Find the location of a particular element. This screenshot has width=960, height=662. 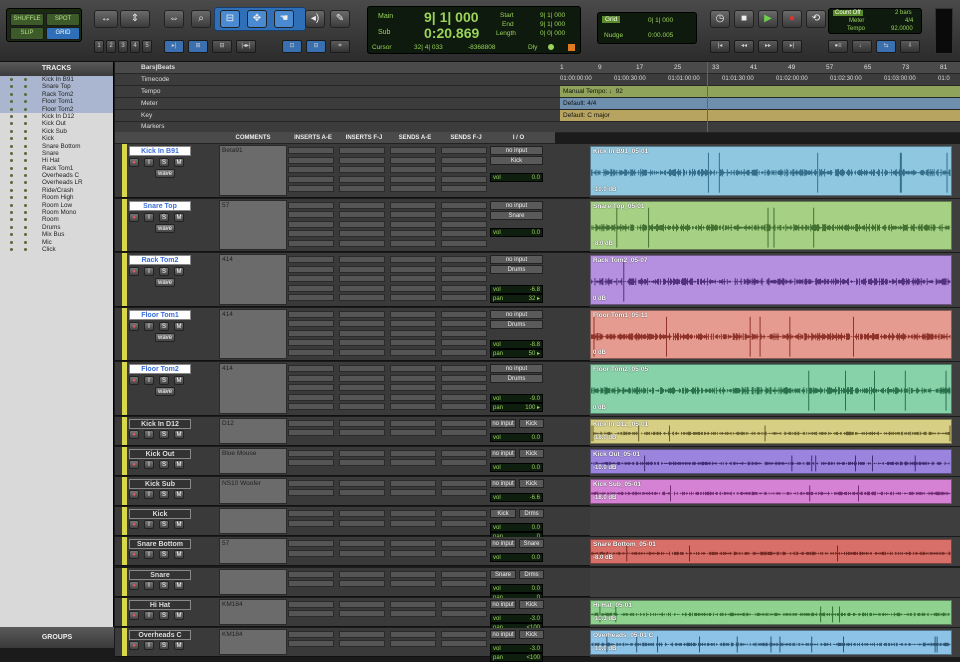

audio-clip: Kick Out_05-01 -10.0 dB is located at coordinates (771, 461).